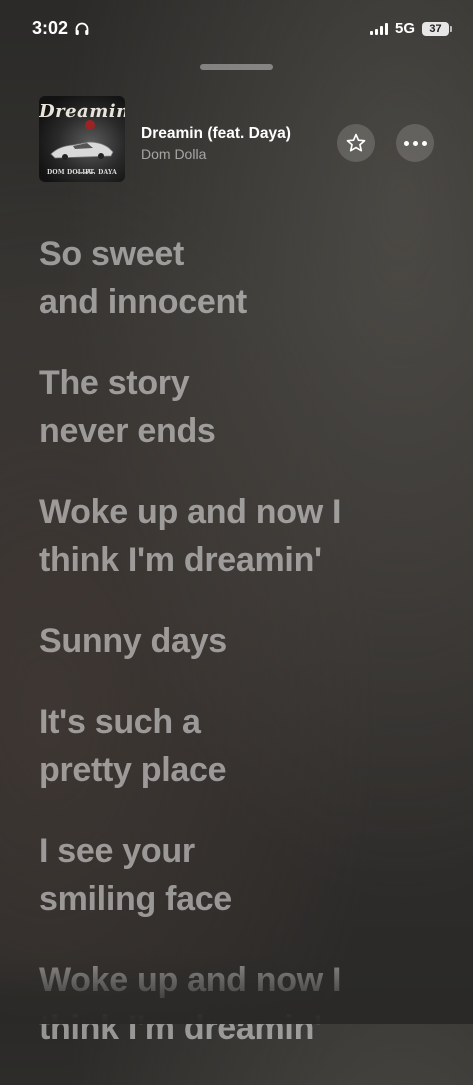  I want to click on status-bar: 3:02 5G 37, so click(236, 30).